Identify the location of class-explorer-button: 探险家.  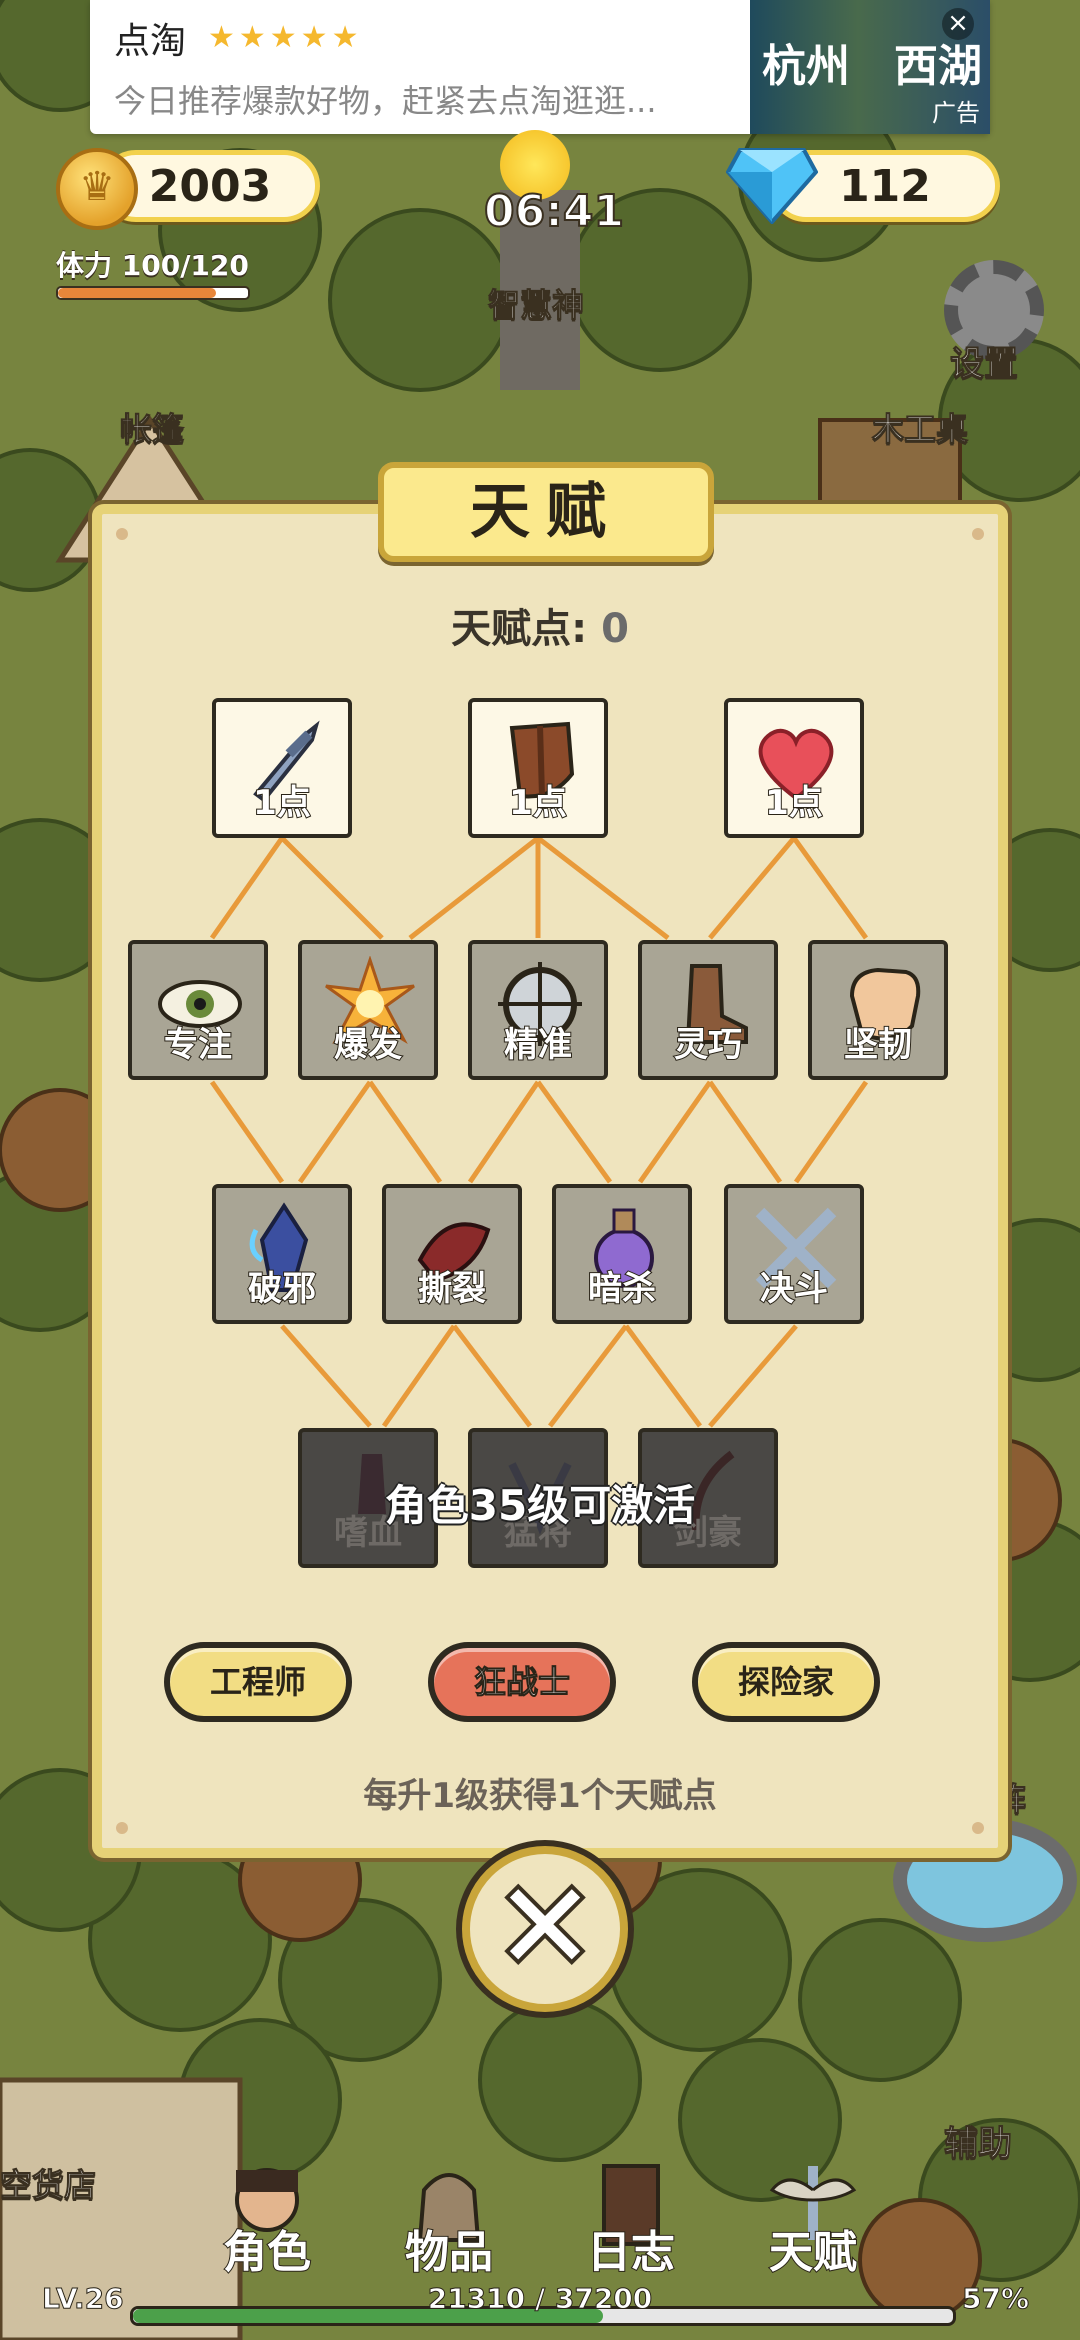
(786, 1682).